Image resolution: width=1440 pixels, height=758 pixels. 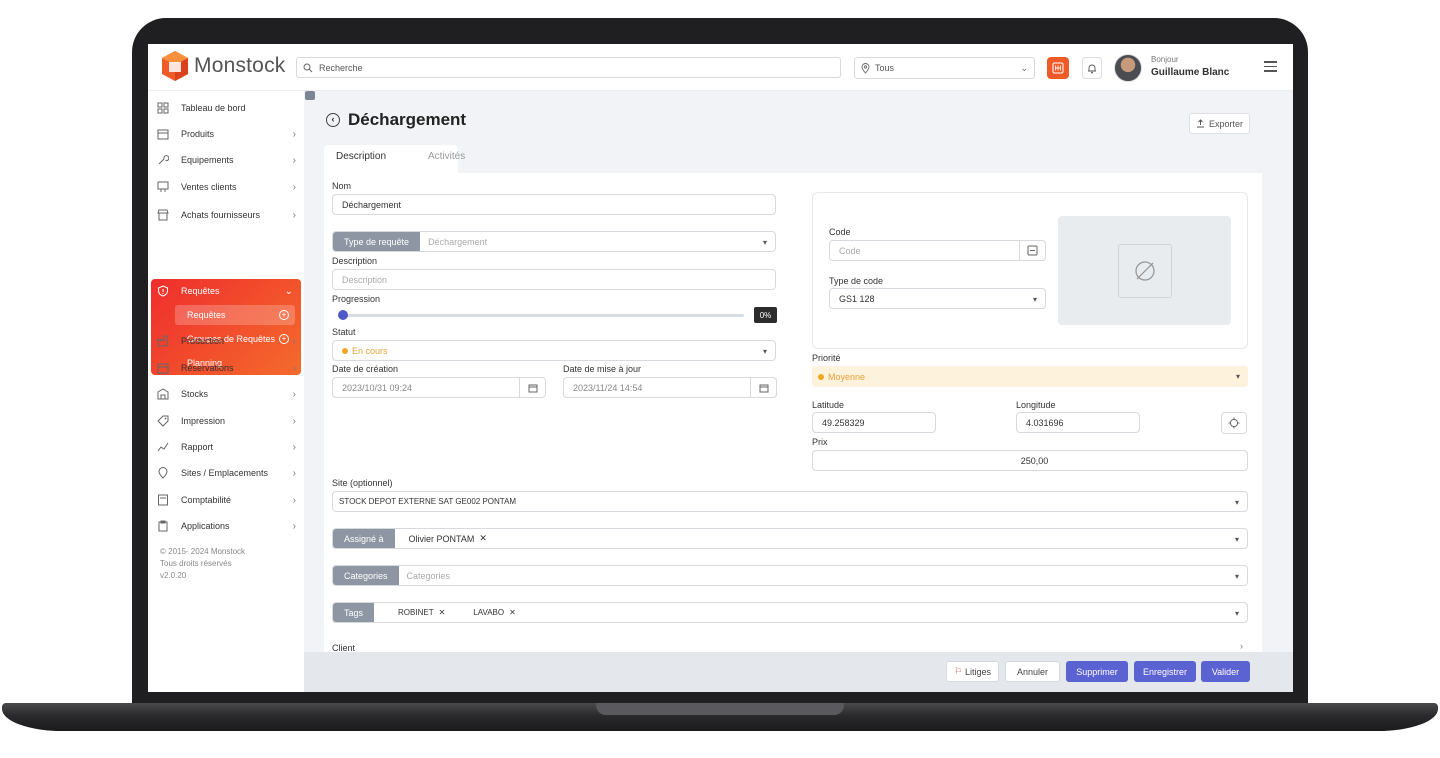 I want to click on type-code-select: GS1 128 ▾, so click(x=937, y=298).